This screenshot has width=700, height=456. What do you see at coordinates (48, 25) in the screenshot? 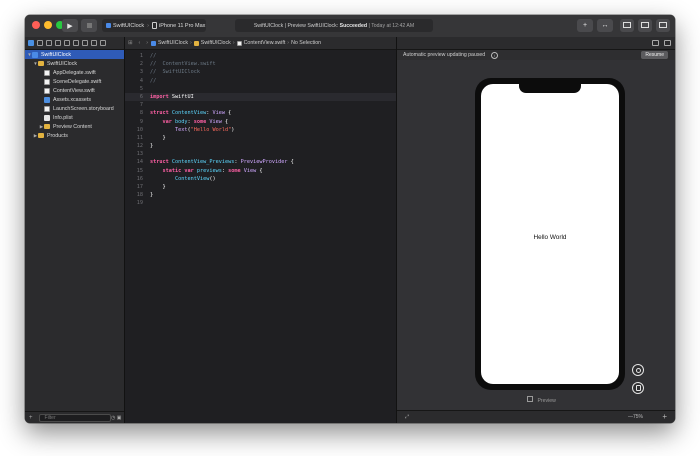
I see `minimize-window-button` at bounding box center [48, 25].